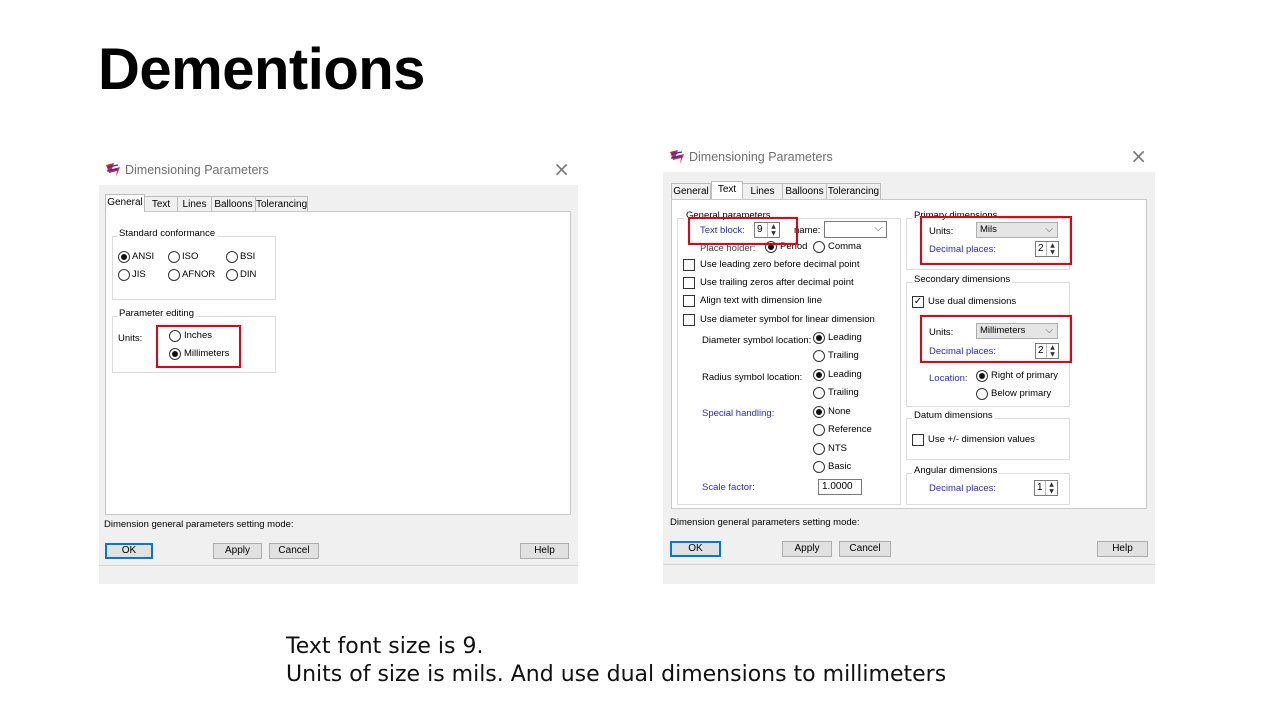 The width and height of the screenshot is (1280, 720). Describe the element at coordinates (198, 335) in the screenshot. I see `radio-inches-label: Inches` at that location.